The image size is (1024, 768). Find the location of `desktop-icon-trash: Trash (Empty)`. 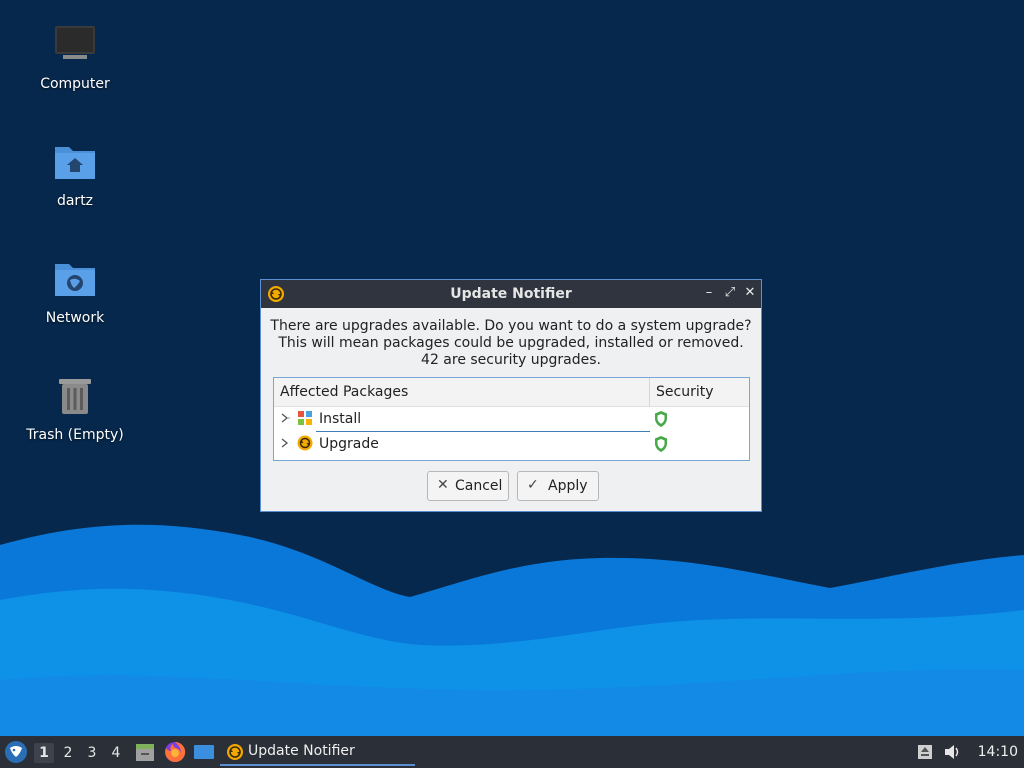

desktop-icon-trash: Trash (Empty) is located at coordinates (75, 408).